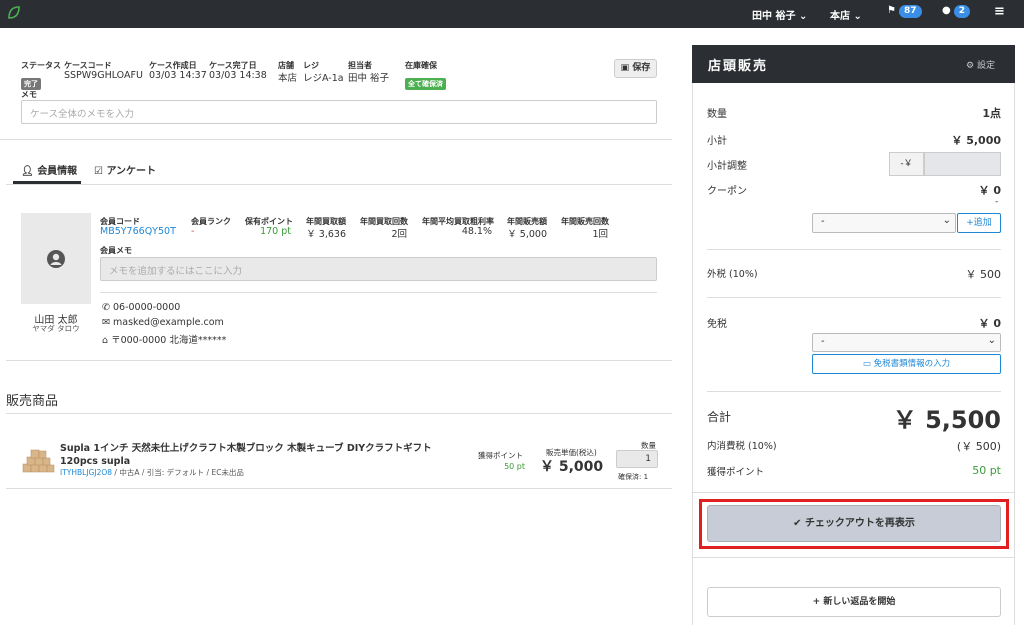 The height and width of the screenshot is (625, 1024). I want to click on tab-survey: ☑ アンケート, so click(125, 169).